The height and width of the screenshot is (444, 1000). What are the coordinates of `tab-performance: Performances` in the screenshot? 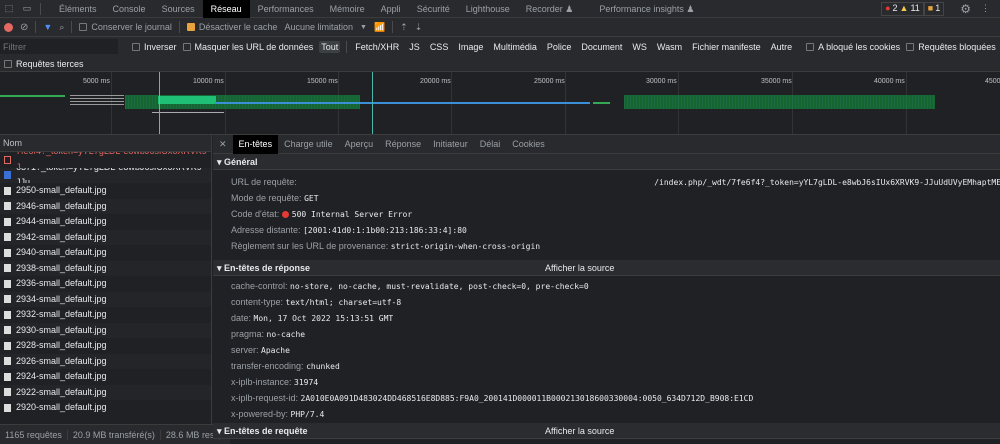 It's located at (286, 9).